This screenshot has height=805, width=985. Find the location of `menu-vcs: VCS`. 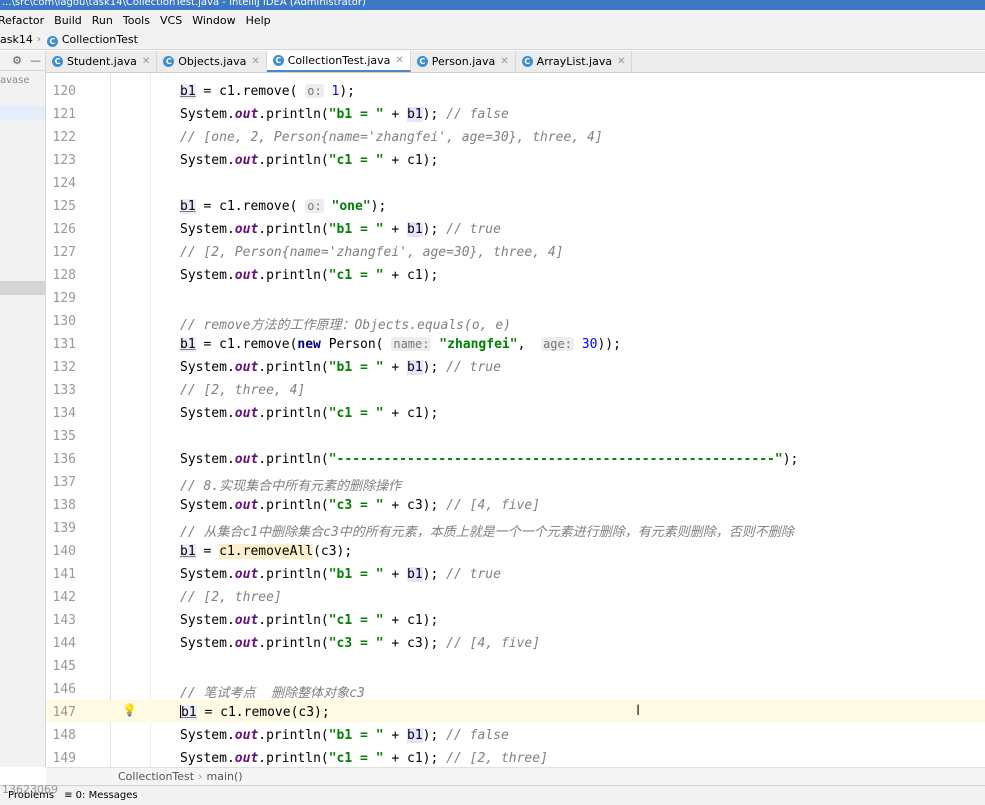

menu-vcs: VCS is located at coordinates (171, 20).